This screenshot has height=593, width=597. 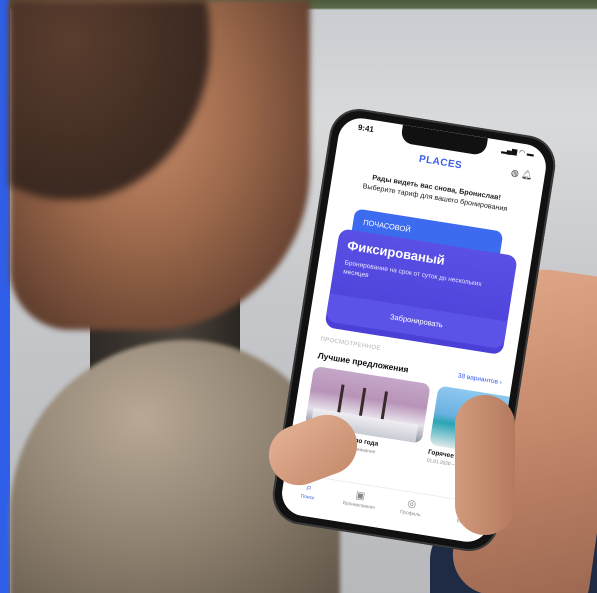 What do you see at coordinates (350, 344) in the screenshot?
I see `section-tag: ПРОСМОТРЕННОЕ` at bounding box center [350, 344].